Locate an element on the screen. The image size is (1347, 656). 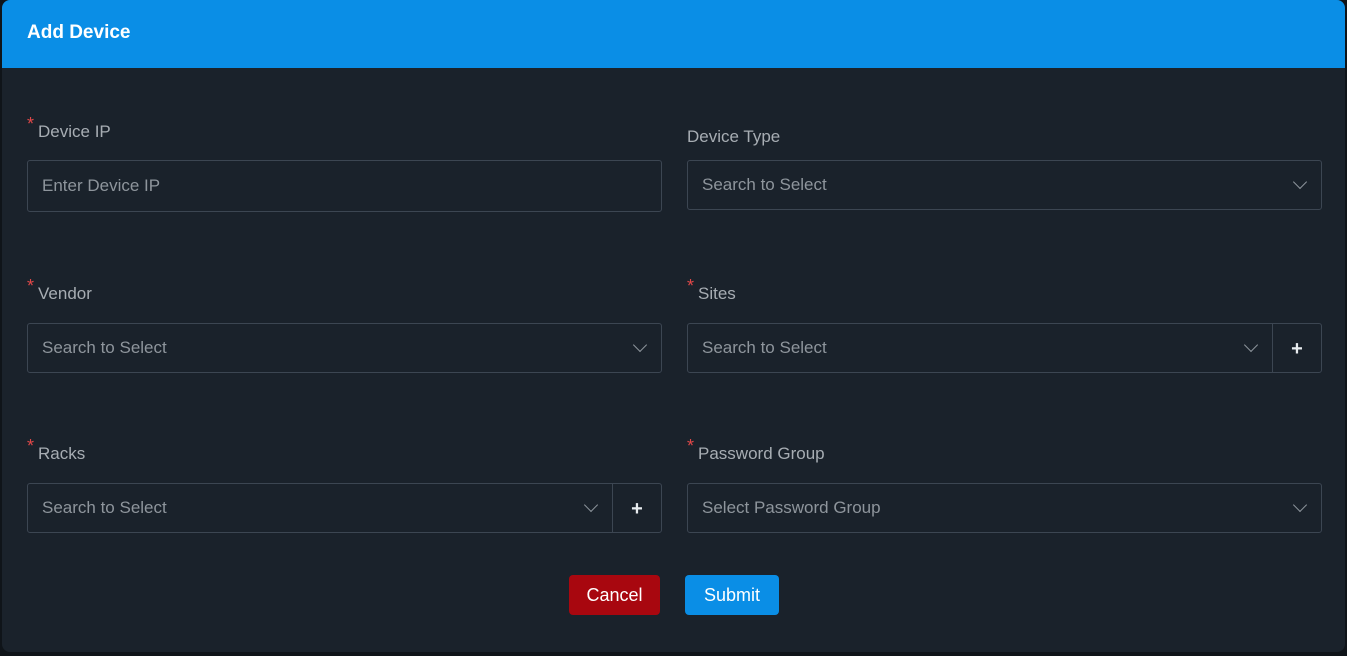
racks-label: * Racks is located at coordinates (56, 449).